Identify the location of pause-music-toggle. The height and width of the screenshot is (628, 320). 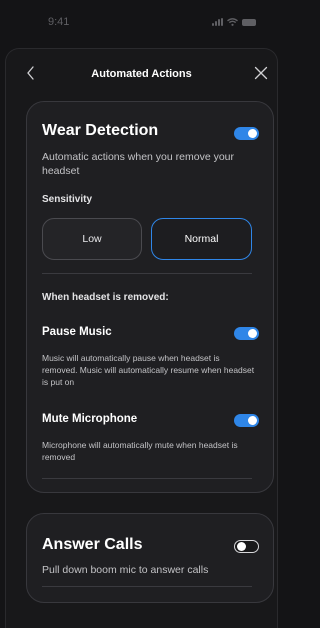
(246, 333).